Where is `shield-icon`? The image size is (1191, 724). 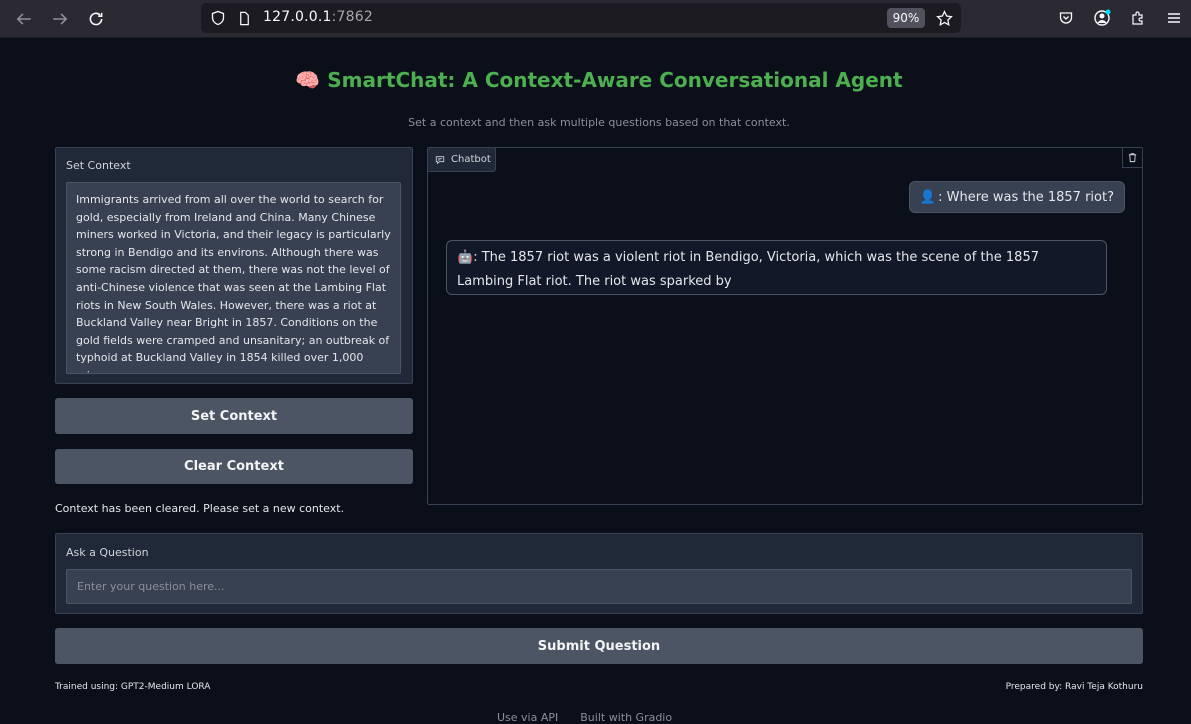 shield-icon is located at coordinates (218, 18).